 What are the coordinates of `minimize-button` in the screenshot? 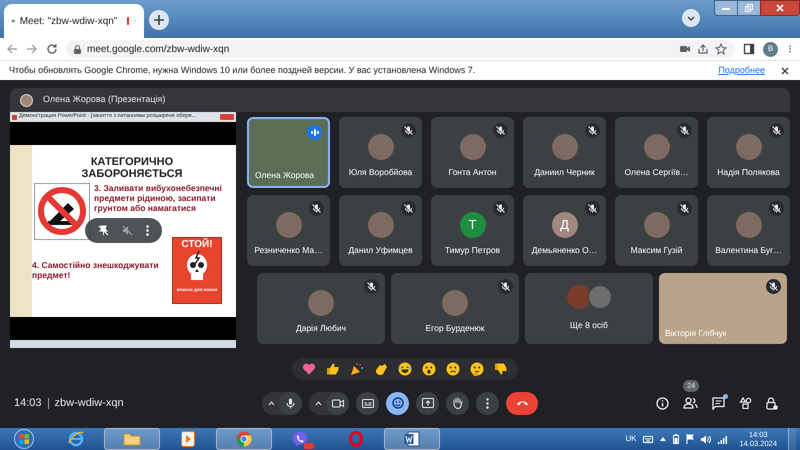 It's located at (726, 8).